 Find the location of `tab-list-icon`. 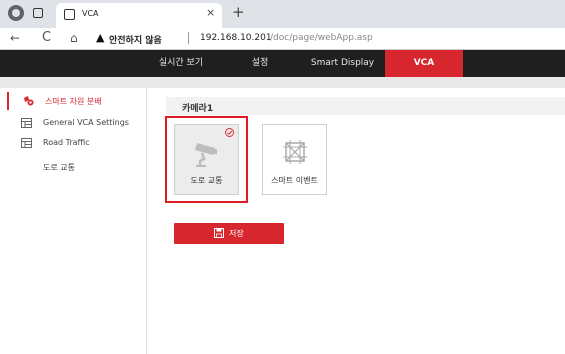

tab-list-icon is located at coordinates (38, 13).